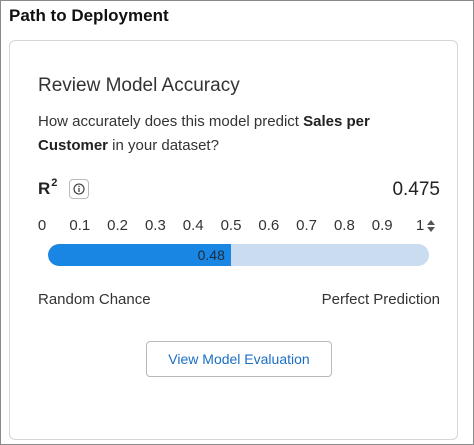 The height and width of the screenshot is (445, 474). I want to click on question-prefix: How accurately does this model predict, so click(171, 121).